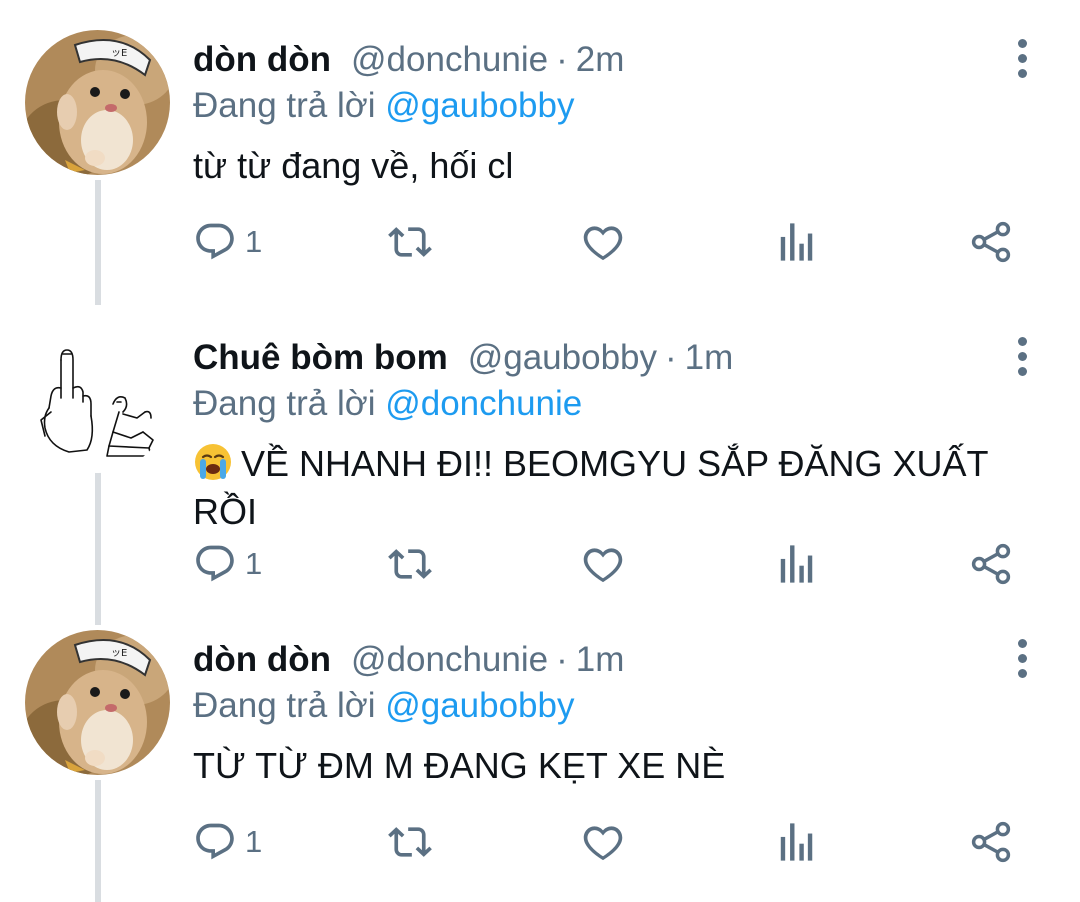  What do you see at coordinates (320, 358) in the screenshot?
I see `author-name: Chuê bòm bom` at bounding box center [320, 358].